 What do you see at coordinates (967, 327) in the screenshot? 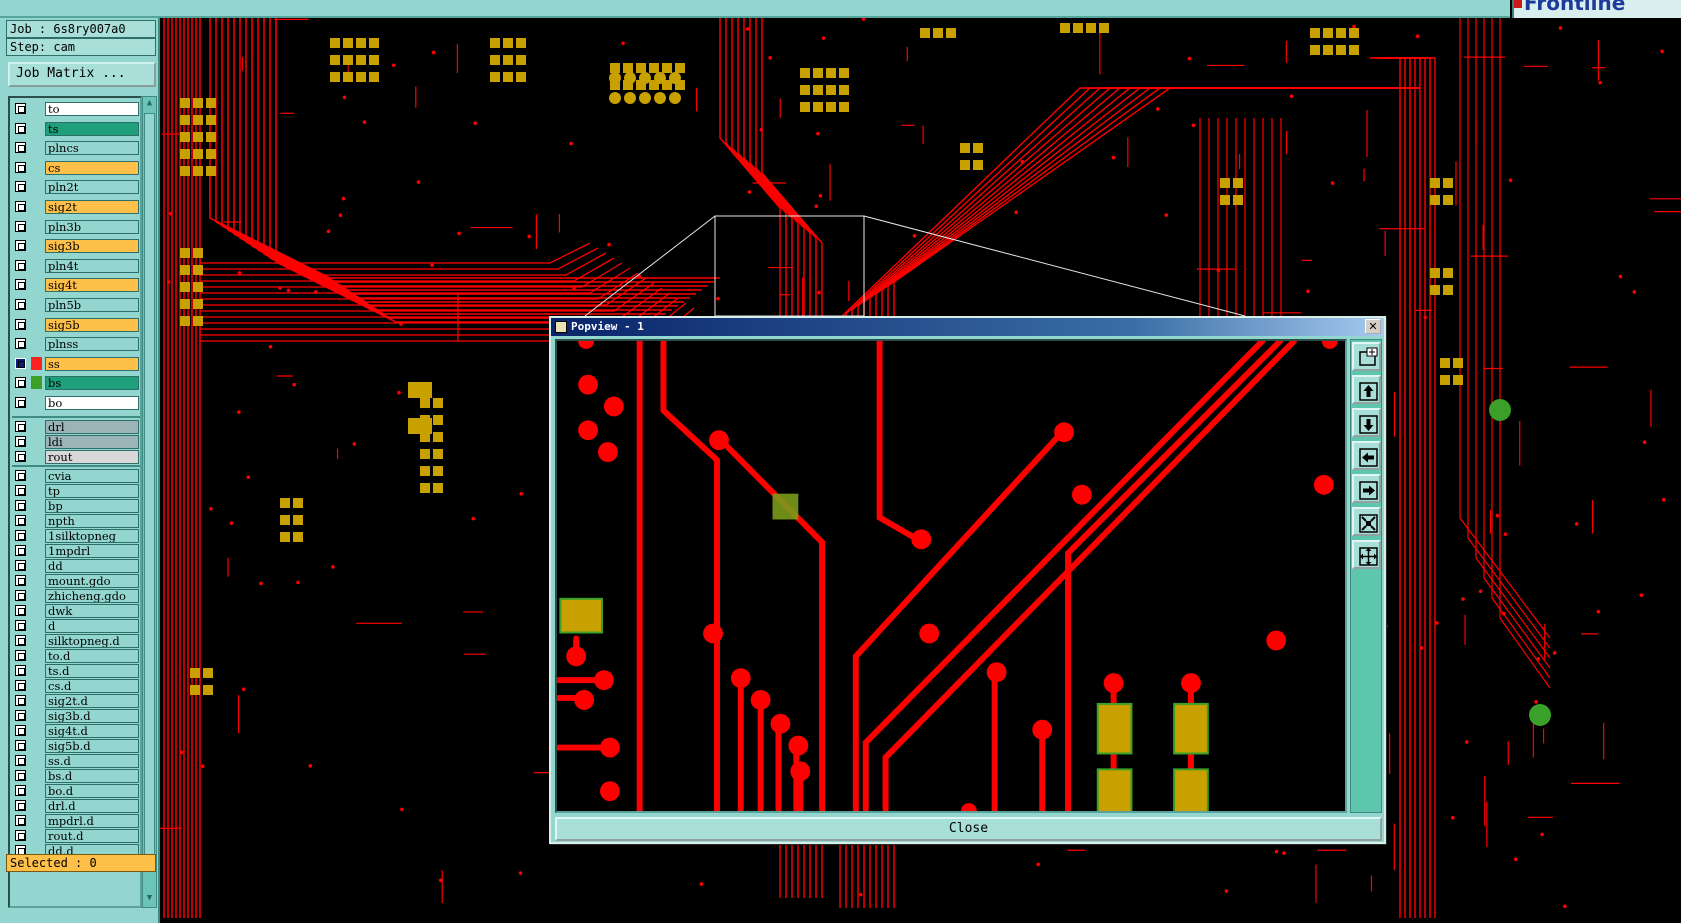
I see `popview-titlebar: Popview - 1` at bounding box center [967, 327].